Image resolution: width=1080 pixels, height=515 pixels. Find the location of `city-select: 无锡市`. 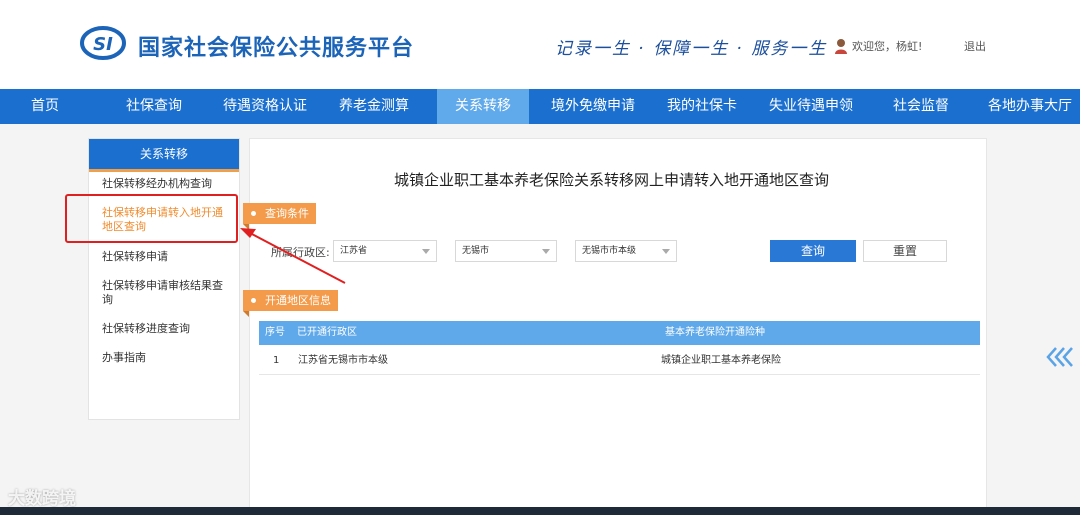

city-select: 无锡市 is located at coordinates (506, 251).